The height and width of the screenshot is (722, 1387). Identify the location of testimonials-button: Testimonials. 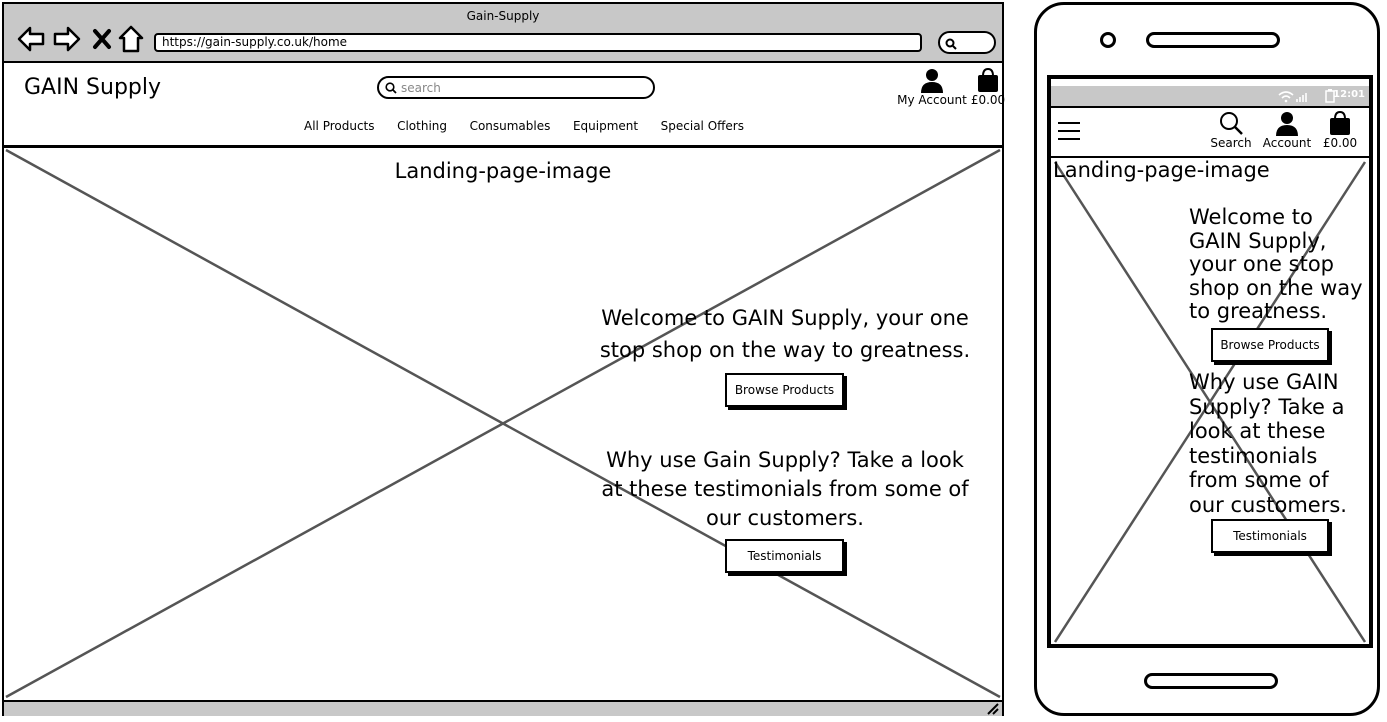
(784, 556).